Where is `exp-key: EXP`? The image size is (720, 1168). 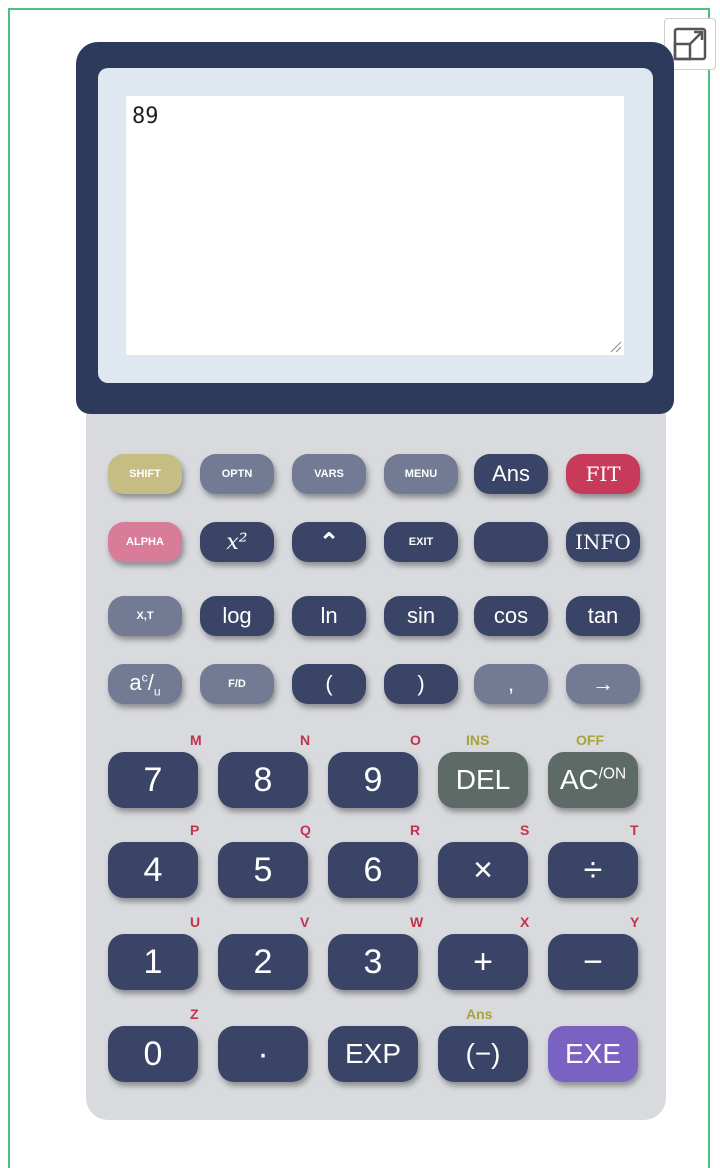
exp-key: EXP is located at coordinates (373, 1054).